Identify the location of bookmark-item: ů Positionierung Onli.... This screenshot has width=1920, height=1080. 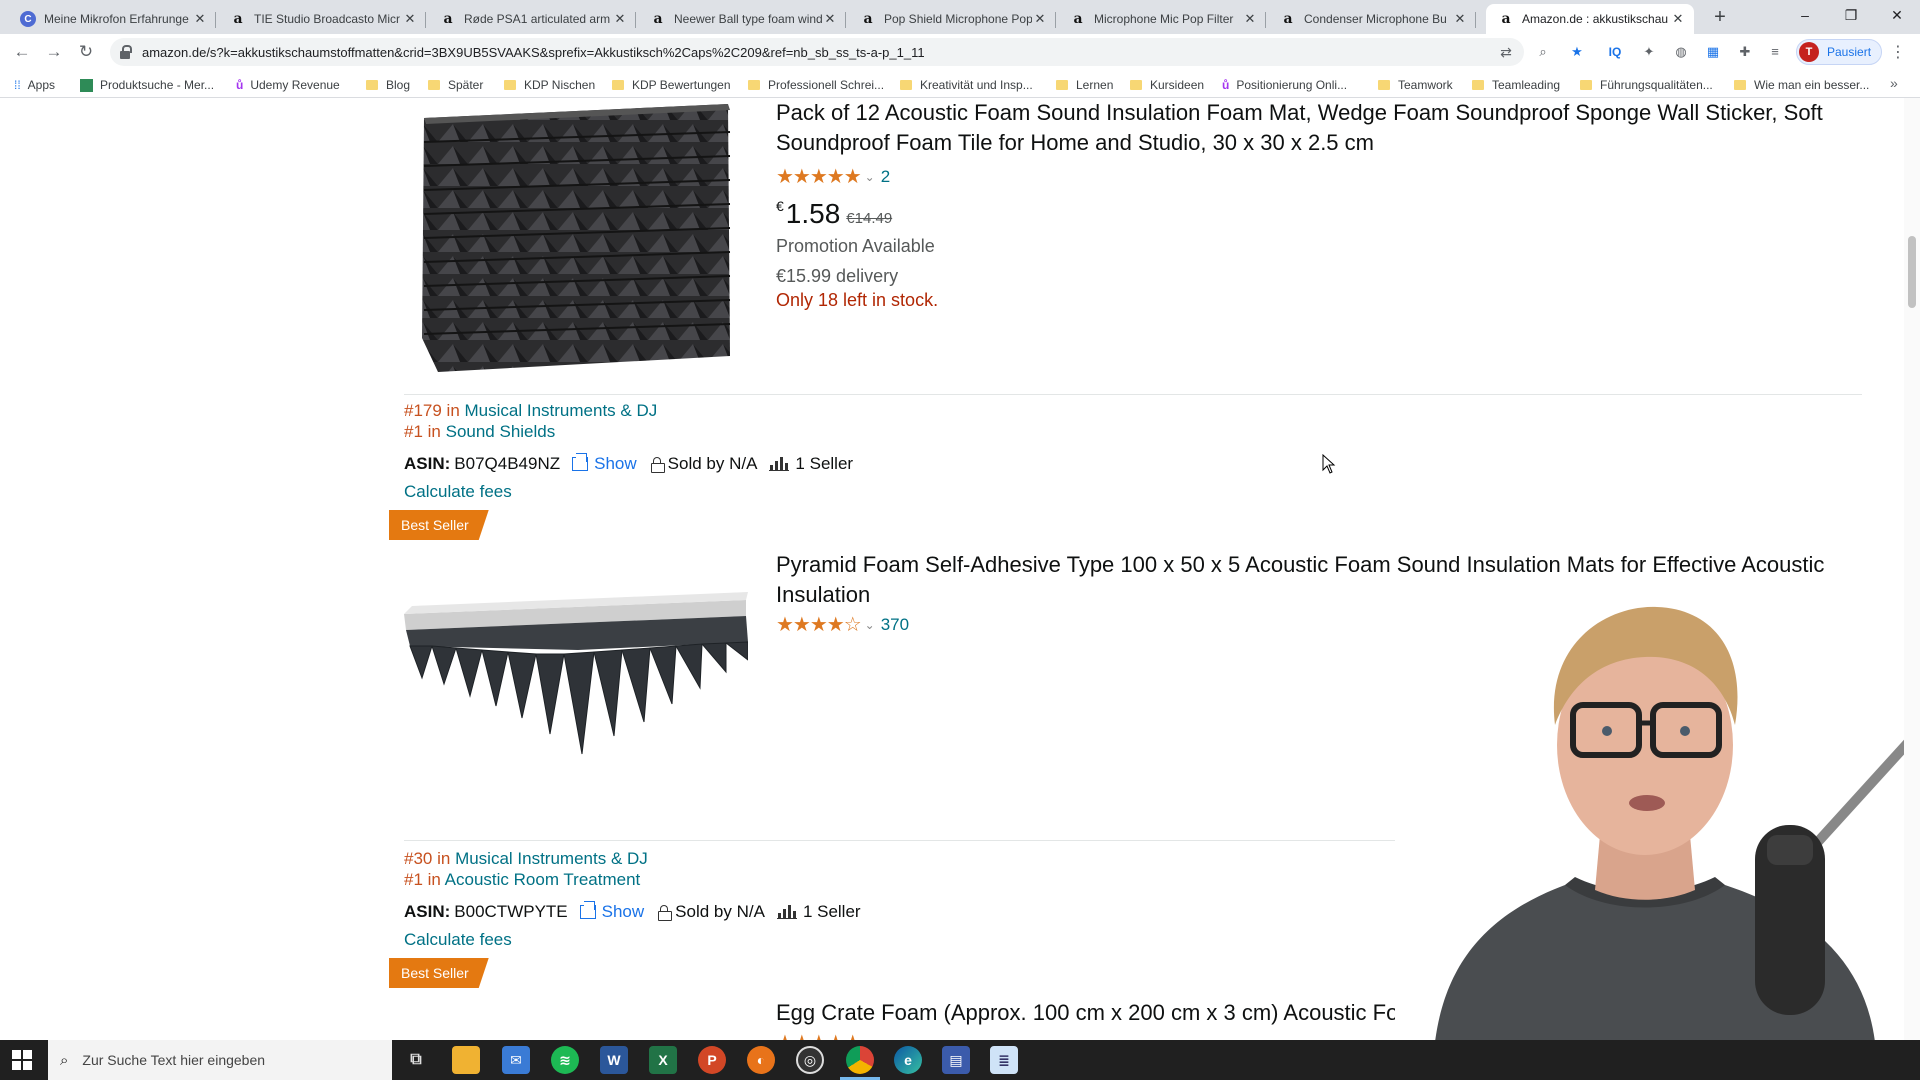
(1284, 85).